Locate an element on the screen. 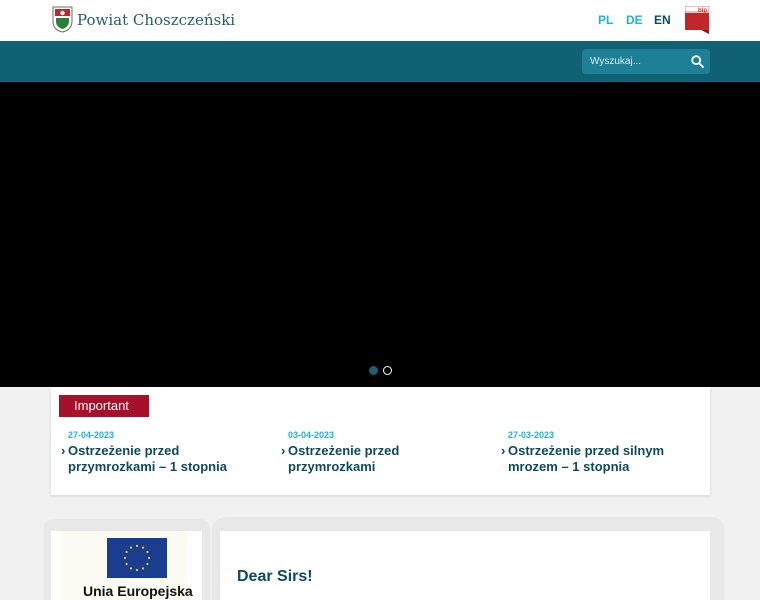  search-icon is located at coordinates (697, 61).